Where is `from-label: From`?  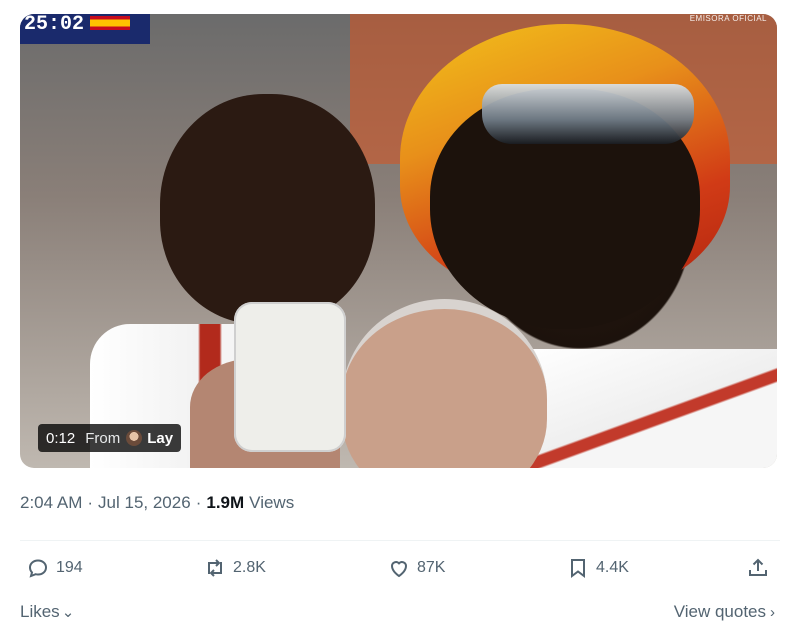
from-label: From is located at coordinates (103, 438).